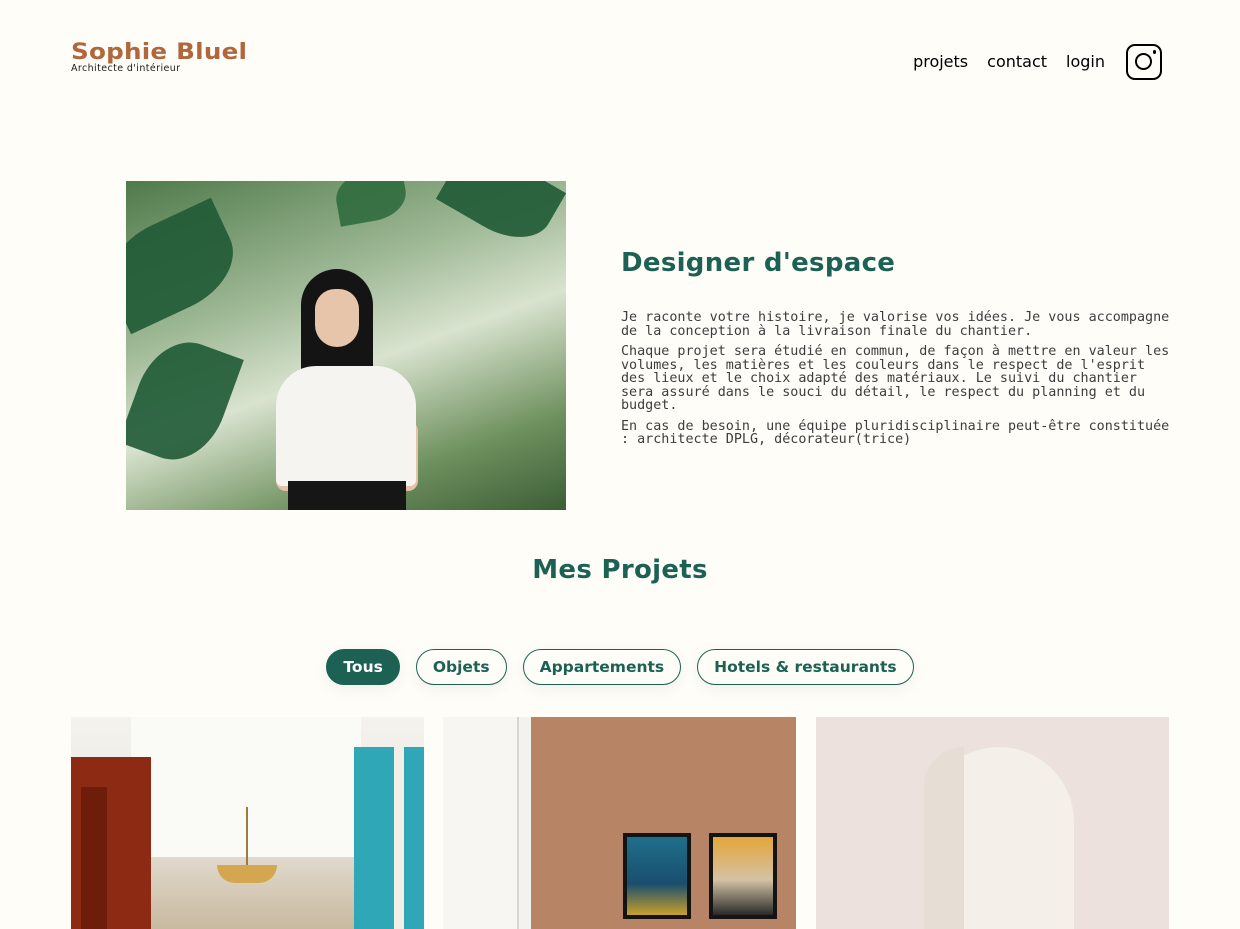 Image resolution: width=1240 pixels, height=929 pixels. Describe the element at coordinates (247, 837) in the screenshot. I see `project-image-lamp-cord` at that location.